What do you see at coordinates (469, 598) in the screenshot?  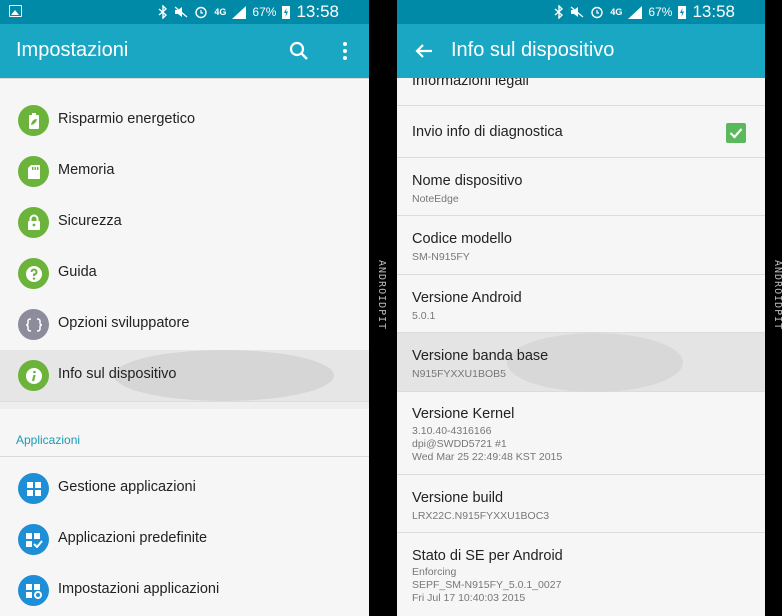 I see `info-item-value: Fri Jul 17 10:40:03 2015` at bounding box center [469, 598].